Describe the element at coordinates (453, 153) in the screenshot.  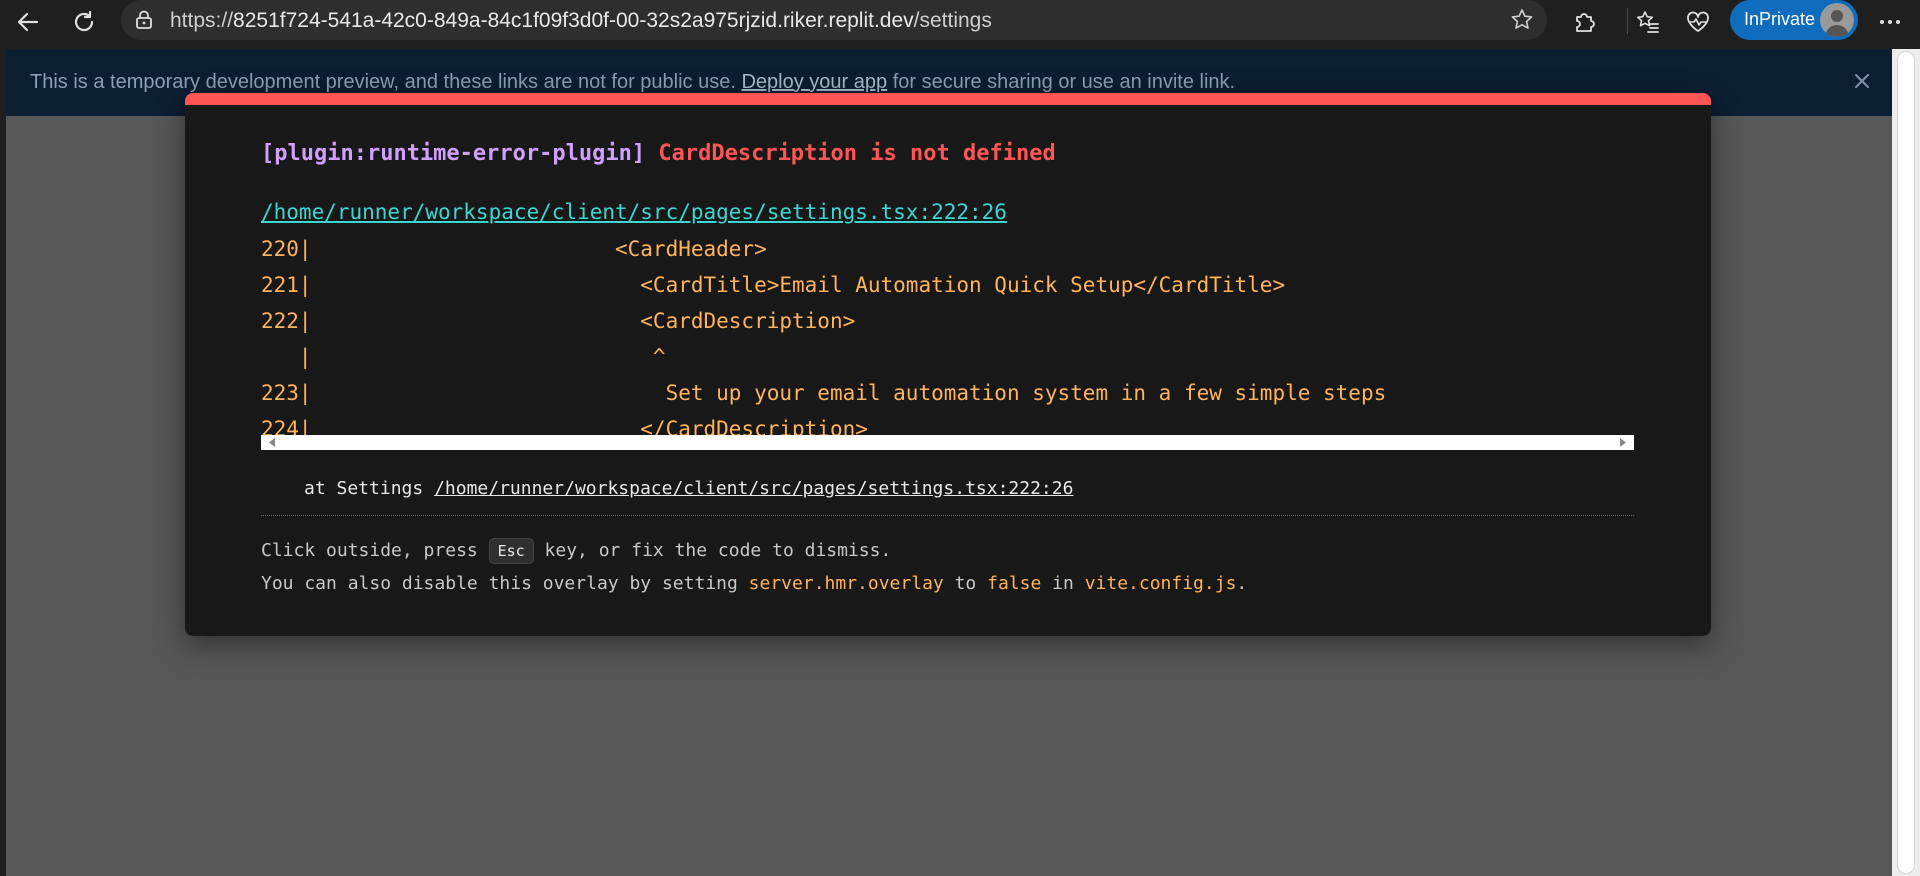
I see `error-plugin-name: [plugin:runtime-error-plugin]` at that location.